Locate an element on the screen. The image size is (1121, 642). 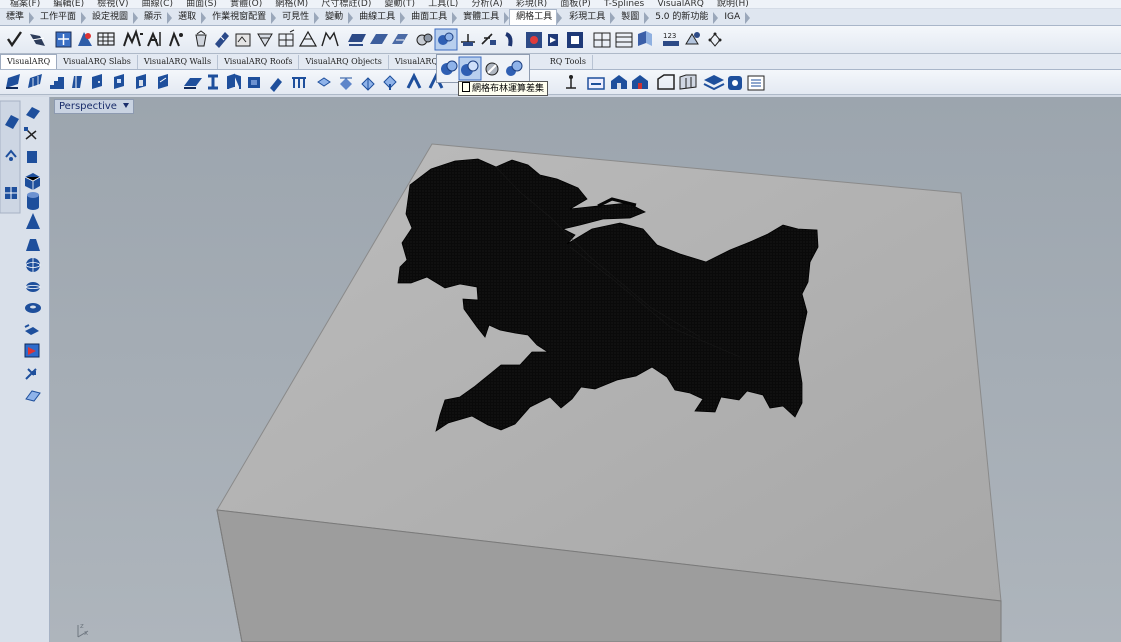
table-icon is located at coordinates (688, 82).